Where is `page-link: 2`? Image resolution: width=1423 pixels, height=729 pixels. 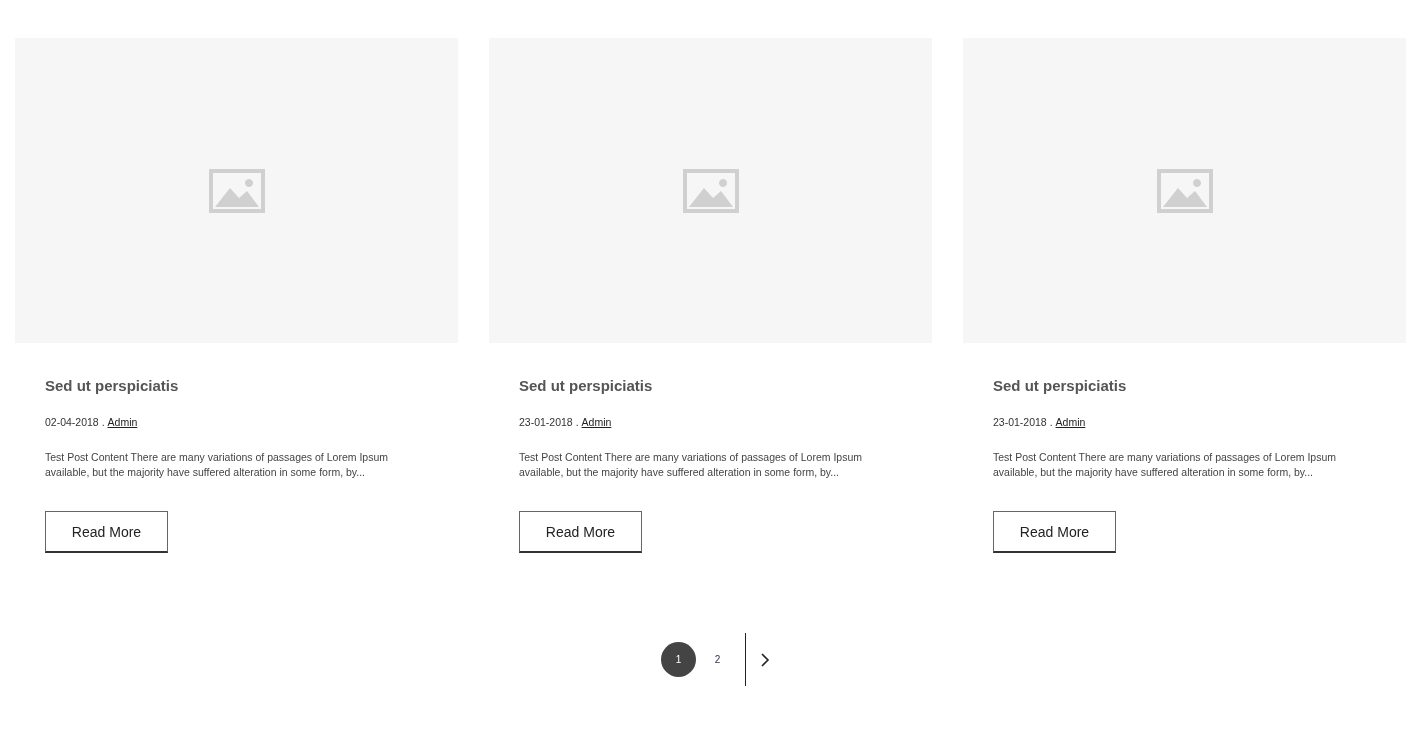 page-link: 2 is located at coordinates (717, 659).